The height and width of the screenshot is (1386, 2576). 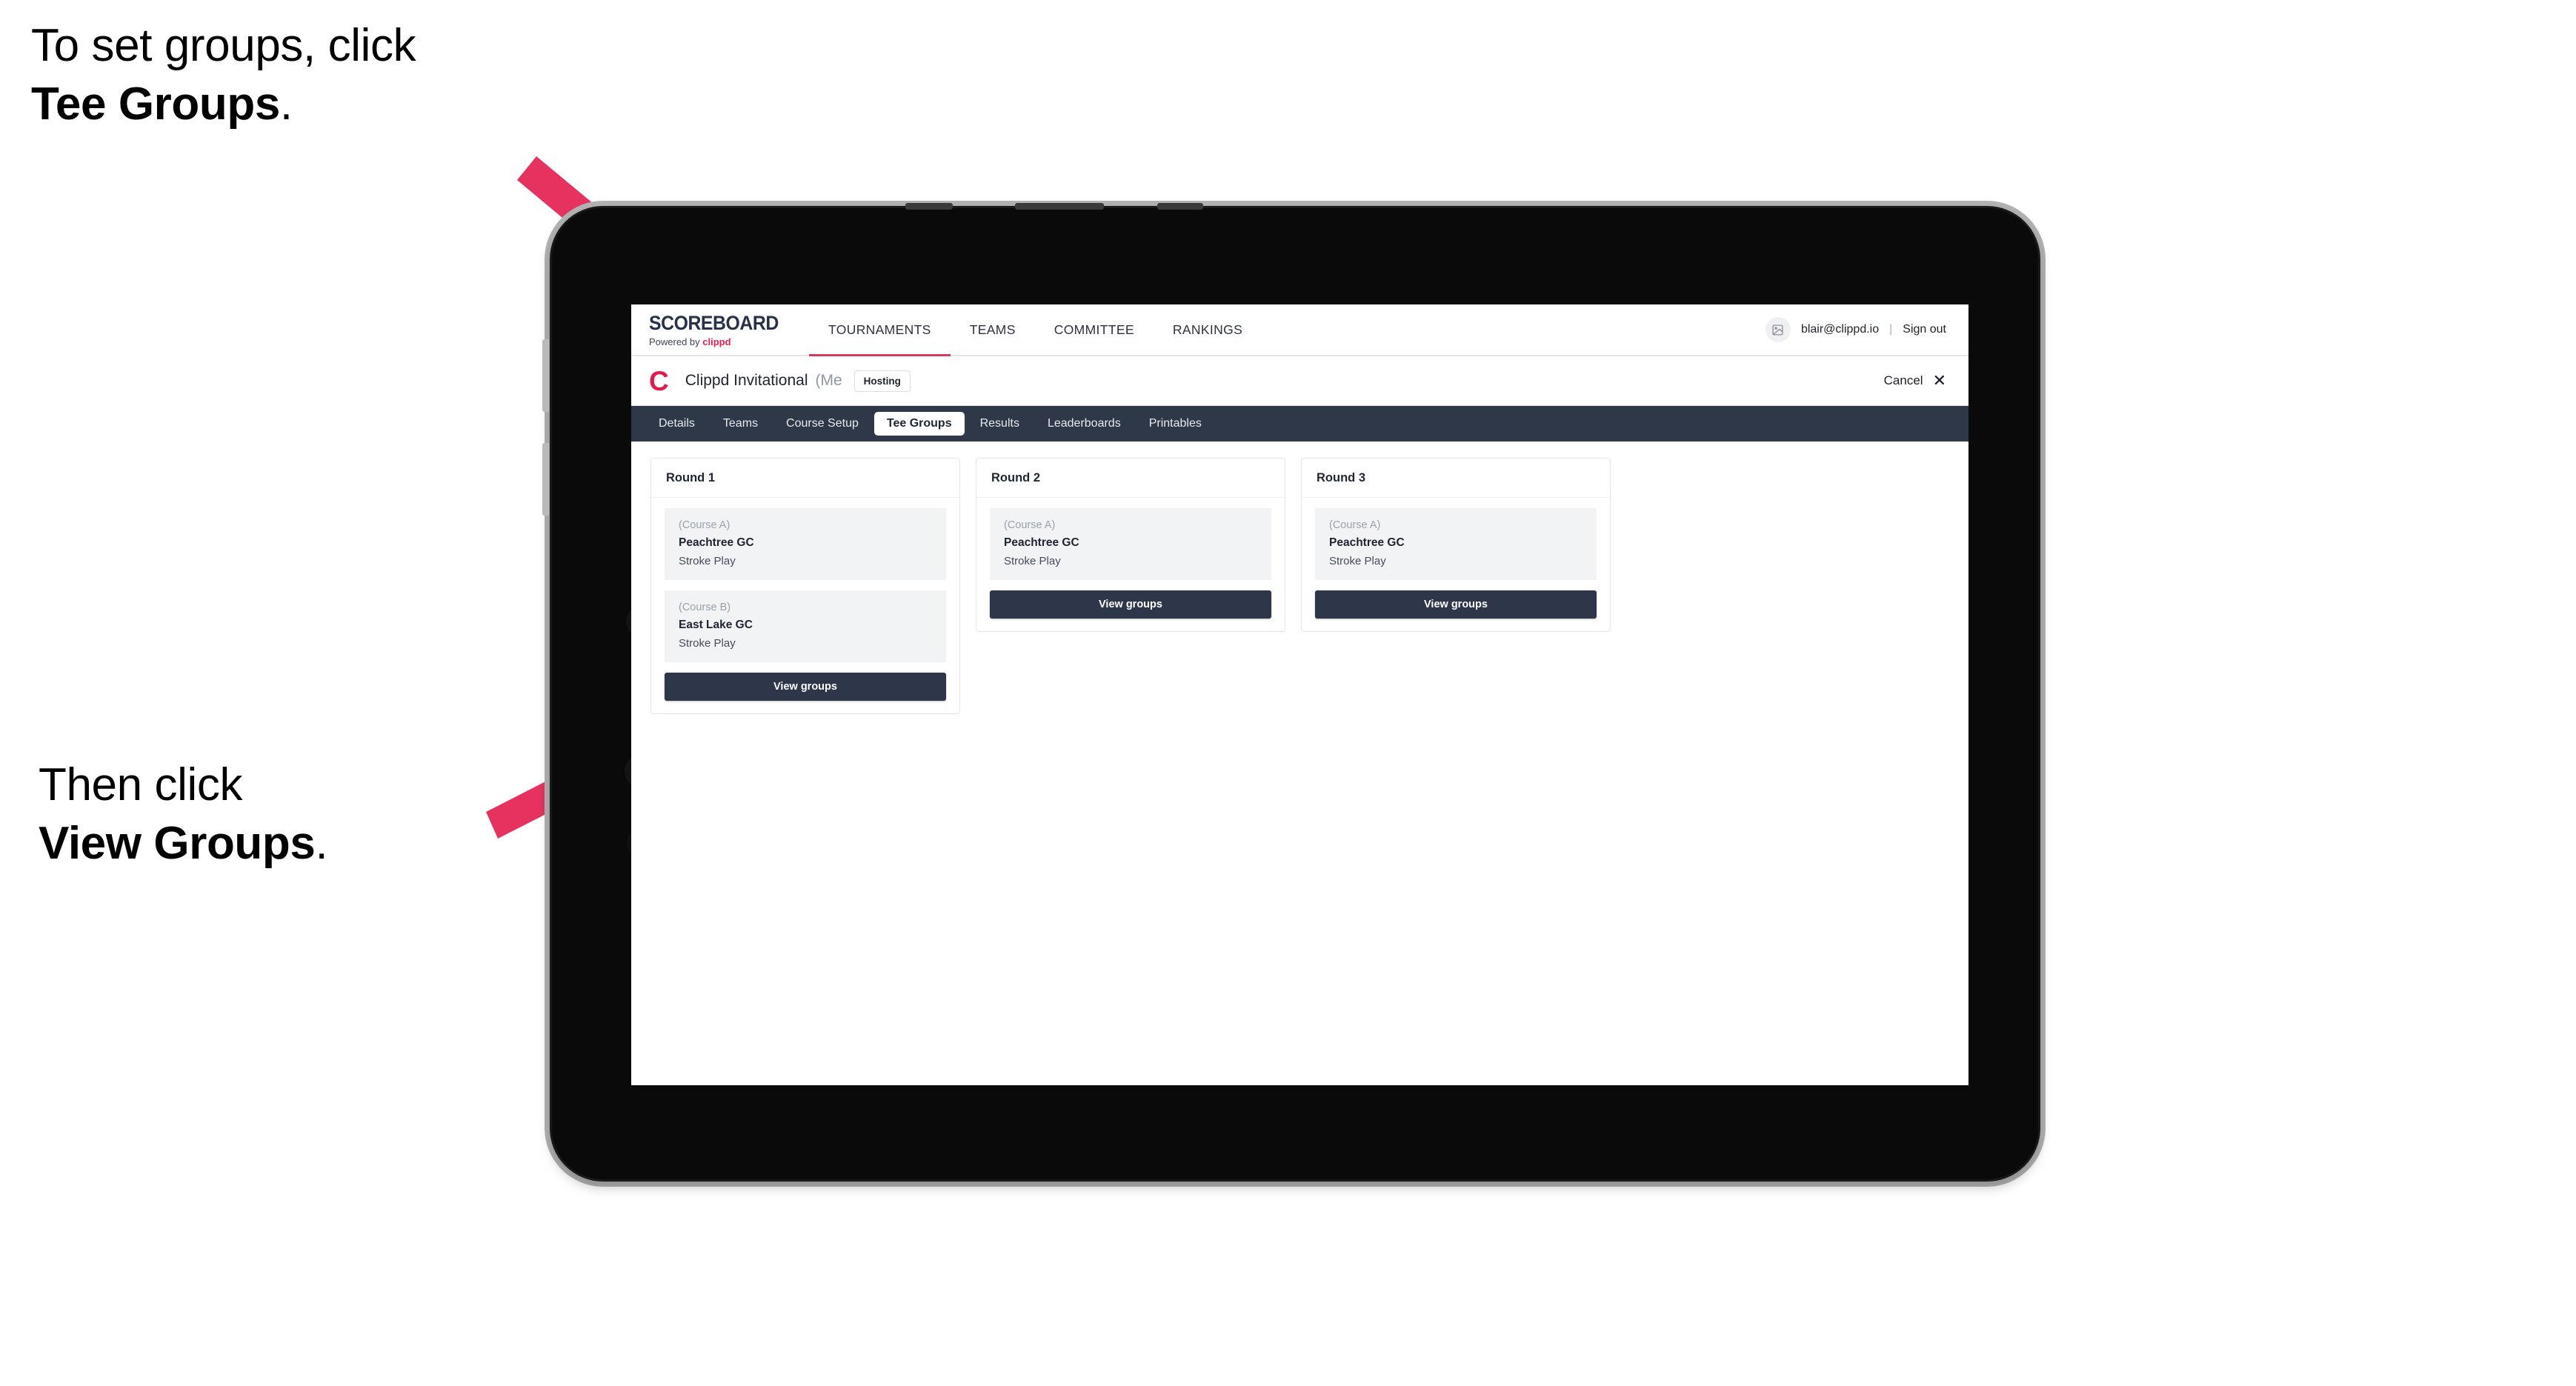 What do you see at coordinates (1939, 380) in the screenshot?
I see `close-icon: ✕` at bounding box center [1939, 380].